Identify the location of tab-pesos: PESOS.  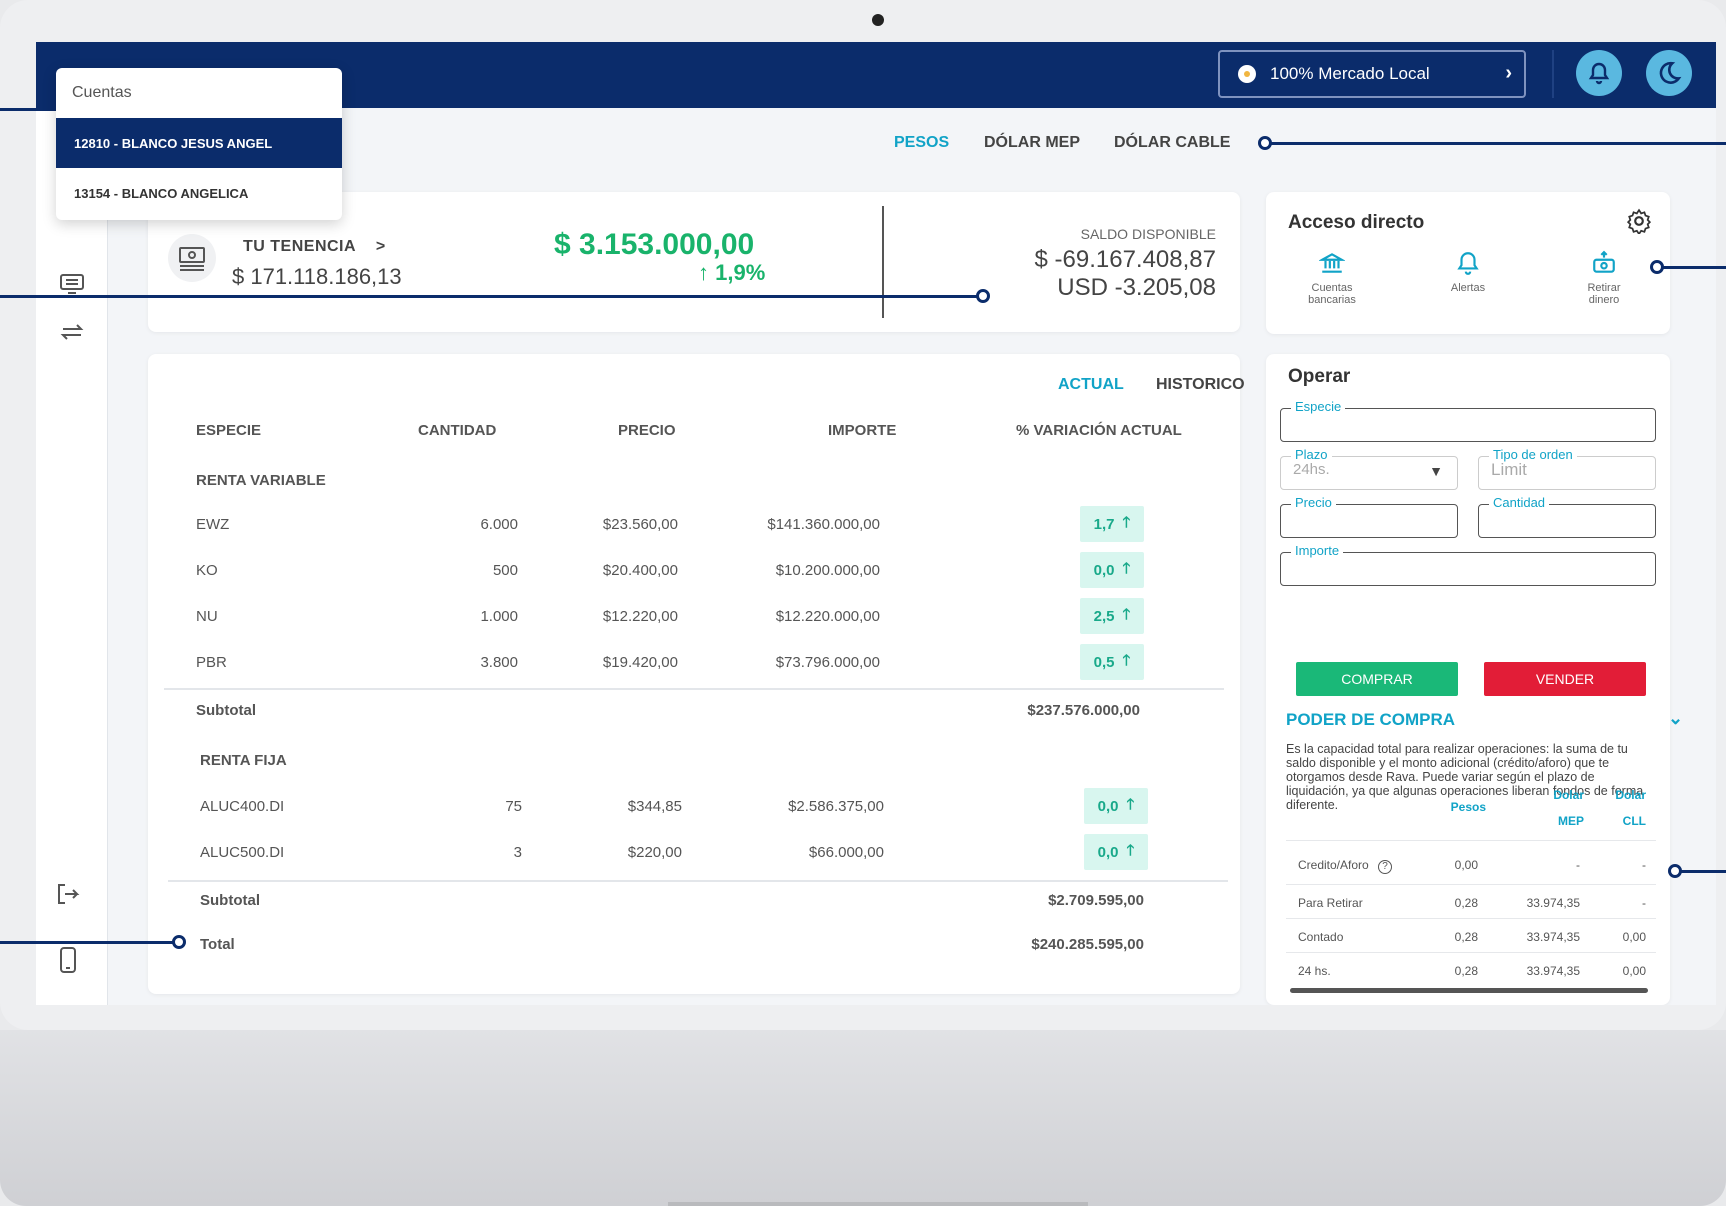
(921, 143).